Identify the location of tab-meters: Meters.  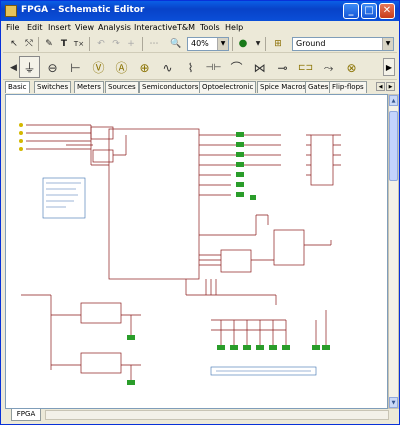
(89, 87).